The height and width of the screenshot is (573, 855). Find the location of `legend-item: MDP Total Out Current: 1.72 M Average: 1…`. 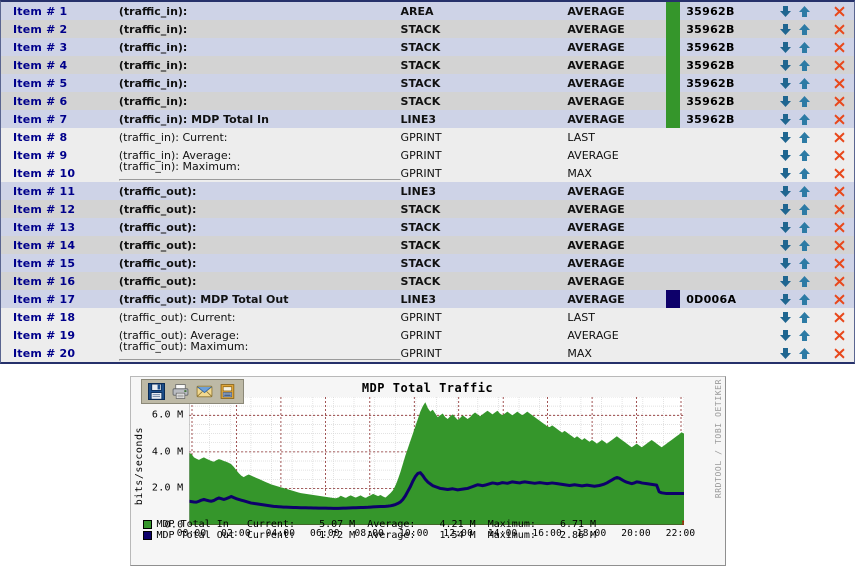

legend-item: MDP Total Out Current: 1.72 M Average: 1… is located at coordinates (369, 535).